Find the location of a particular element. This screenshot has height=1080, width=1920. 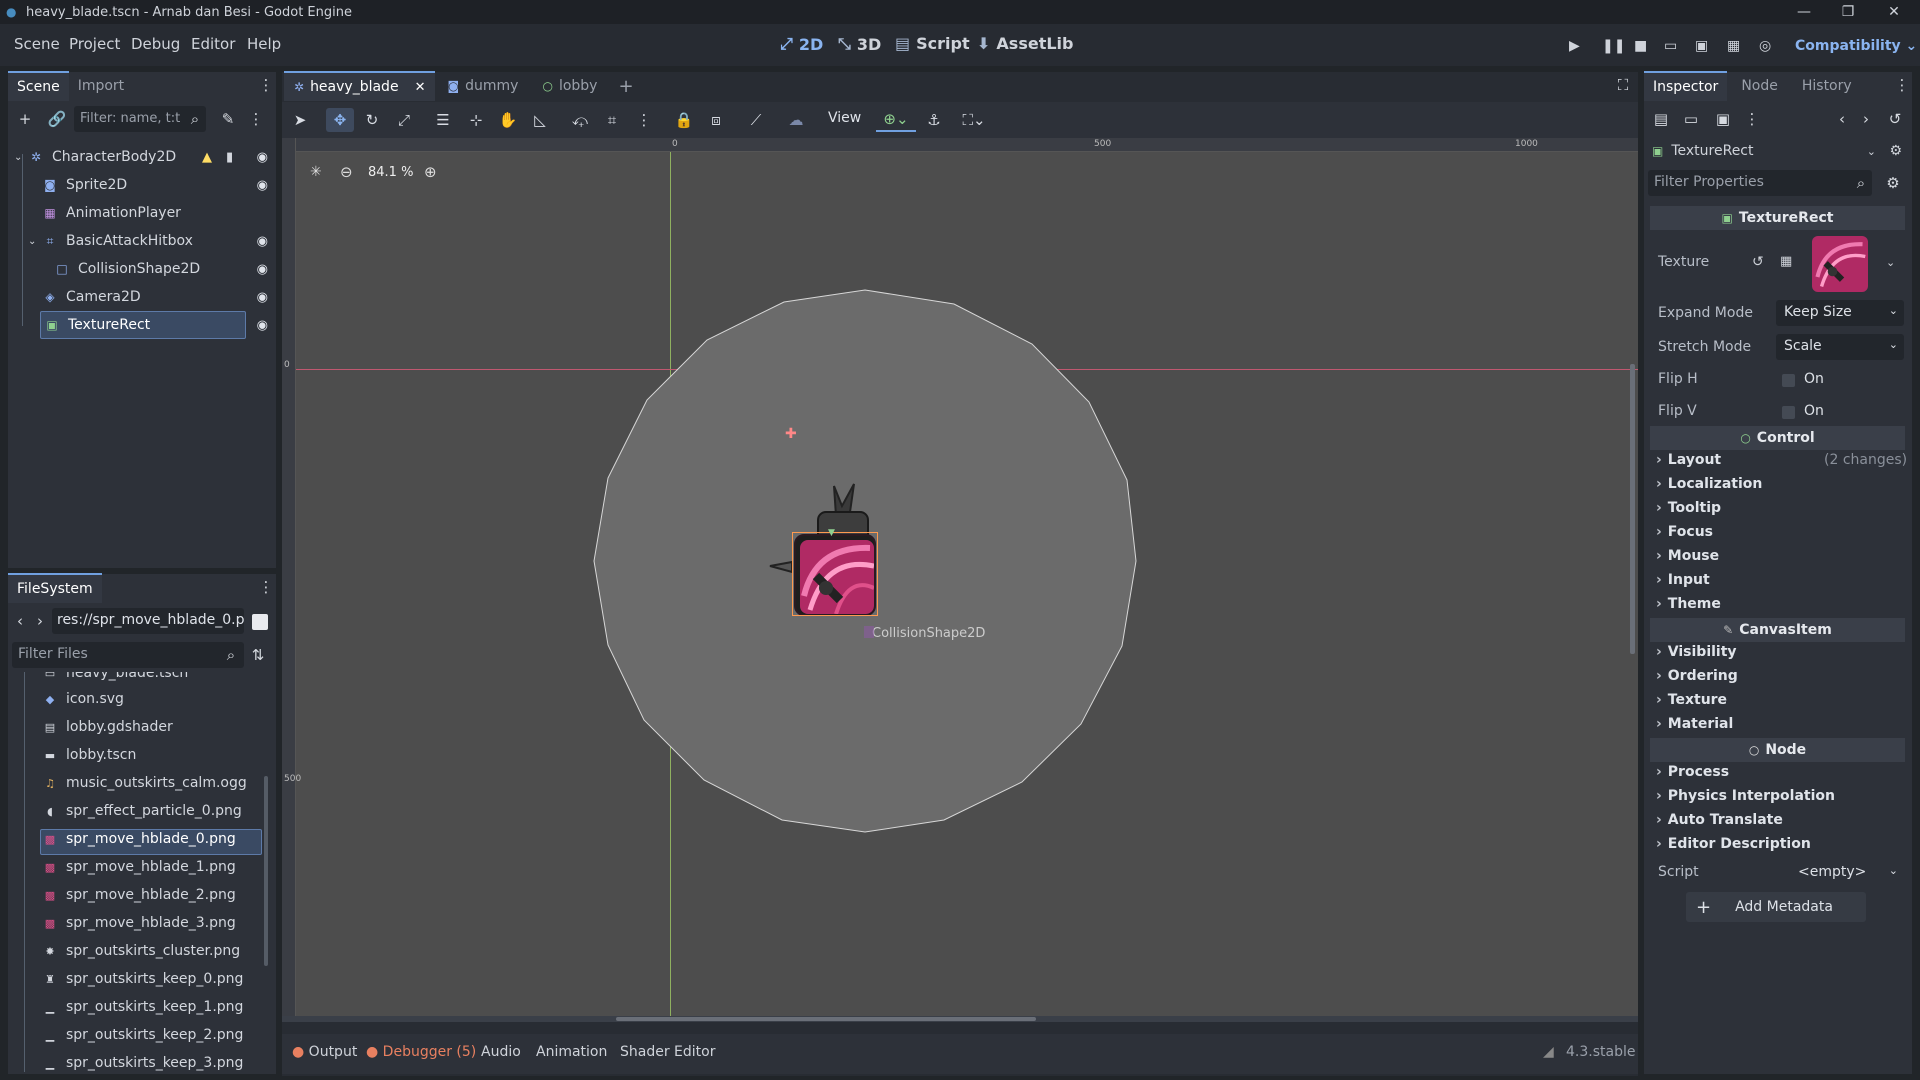

flip-h-checkbox is located at coordinates (1788, 380).